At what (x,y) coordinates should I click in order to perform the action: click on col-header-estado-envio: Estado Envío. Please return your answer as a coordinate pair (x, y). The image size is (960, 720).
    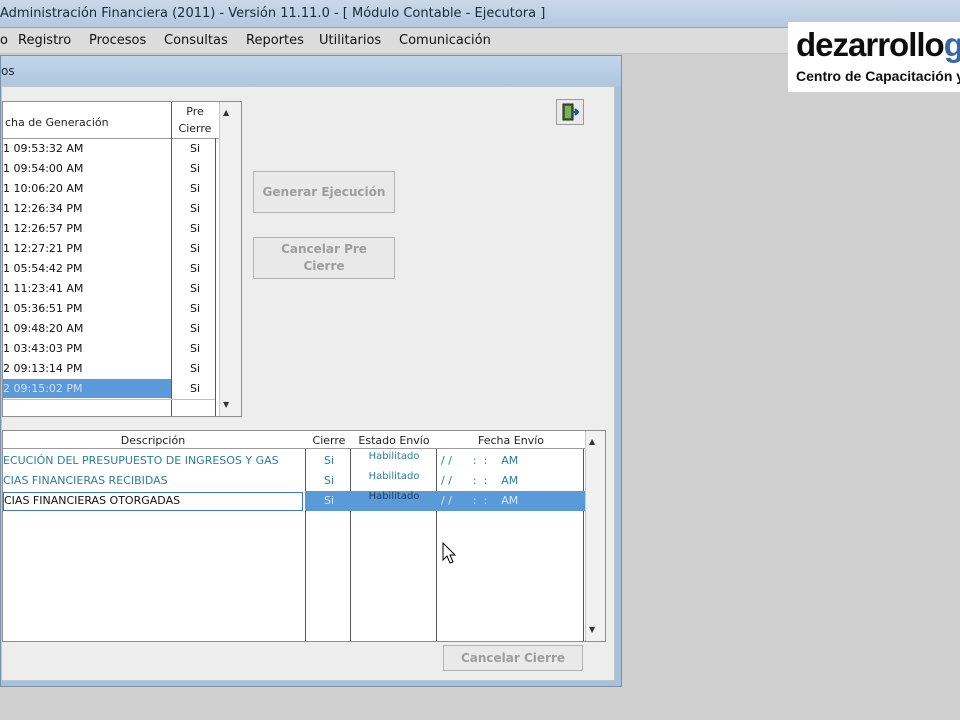
    Looking at the image, I should click on (394, 440).